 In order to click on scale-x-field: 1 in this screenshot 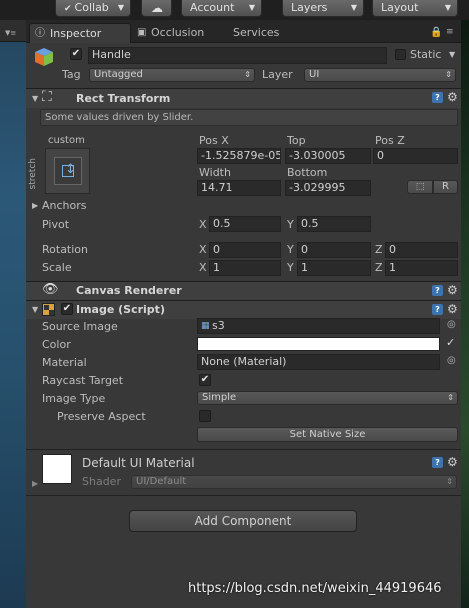, I will do `click(245, 268)`.